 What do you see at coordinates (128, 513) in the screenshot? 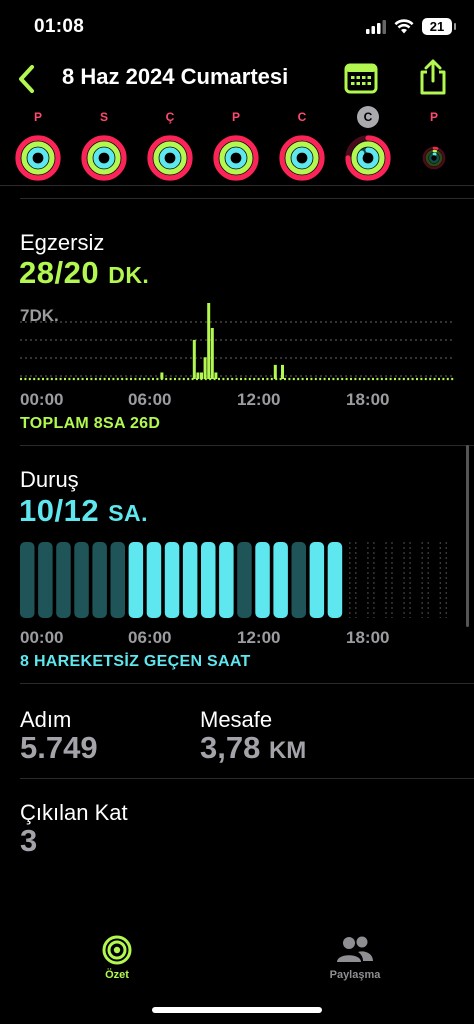
I see `stand-unit: SA.` at bounding box center [128, 513].